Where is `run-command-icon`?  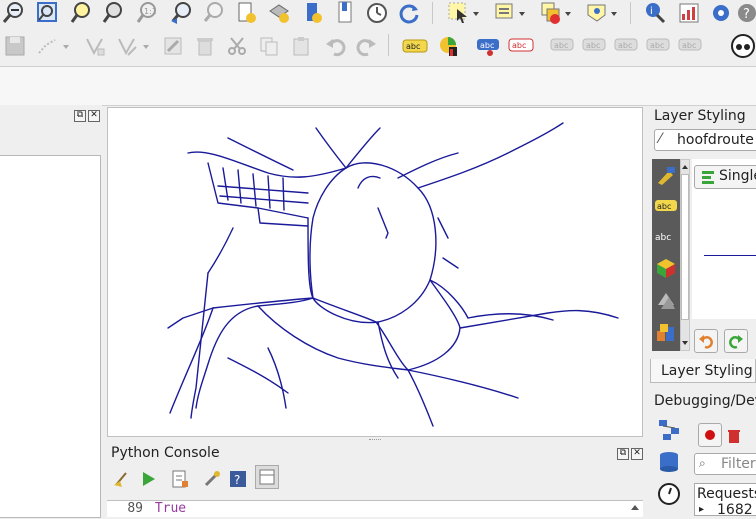
run-command-icon is located at coordinates (148, 479).